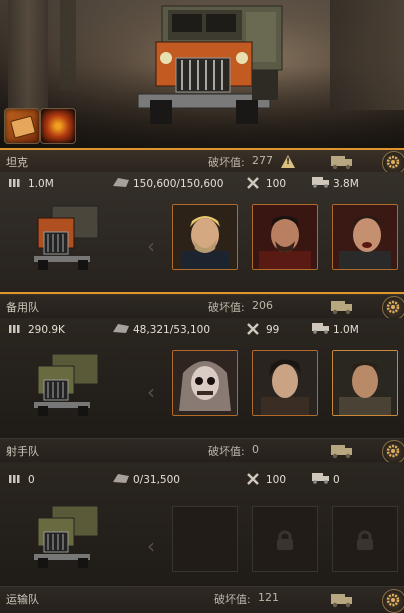 This screenshot has height=613, width=404. What do you see at coordinates (202, 451) in the screenshot?
I see `squad-header-shooter: 射手队 破坏值: 0` at bounding box center [202, 451].